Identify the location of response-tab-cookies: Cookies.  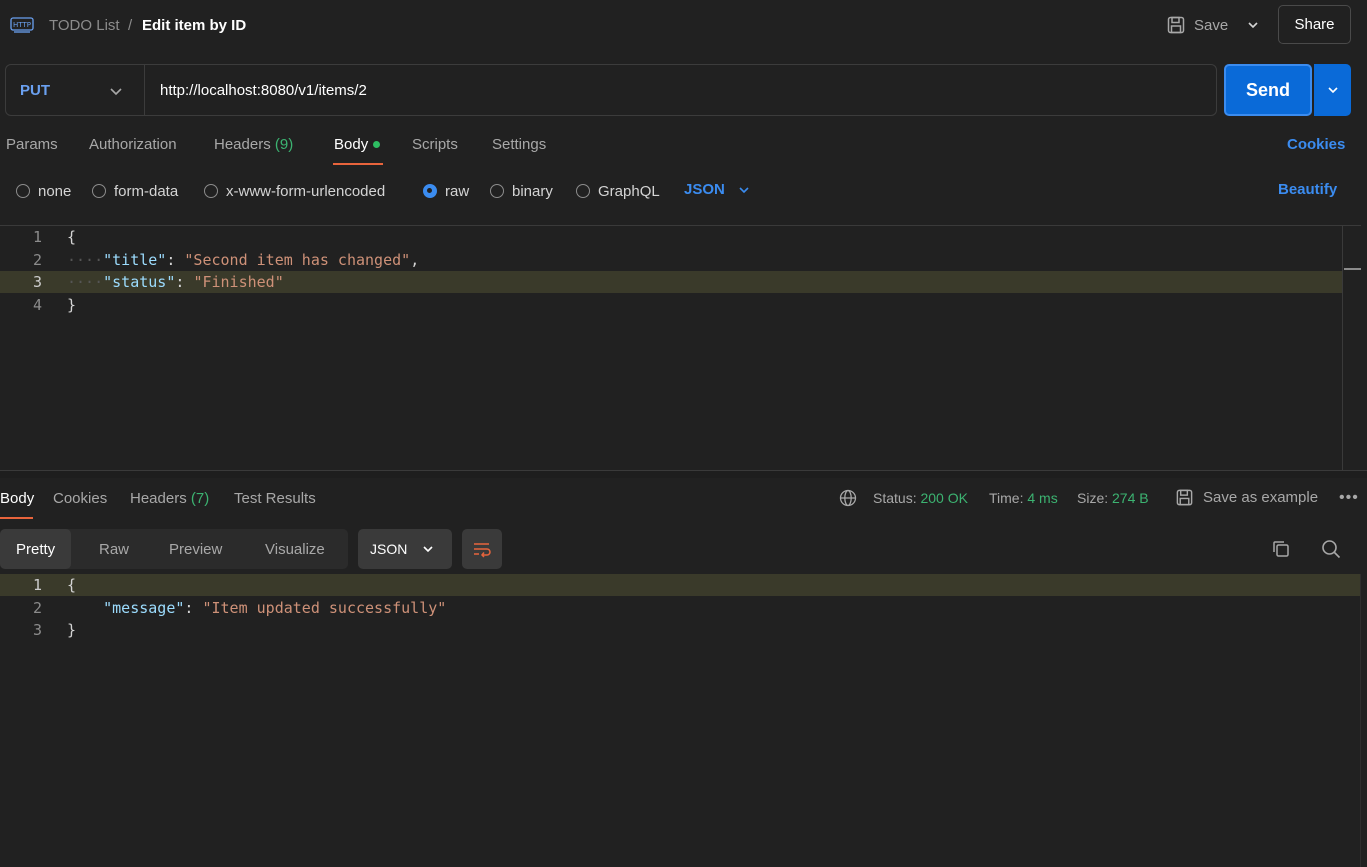
(80, 498).